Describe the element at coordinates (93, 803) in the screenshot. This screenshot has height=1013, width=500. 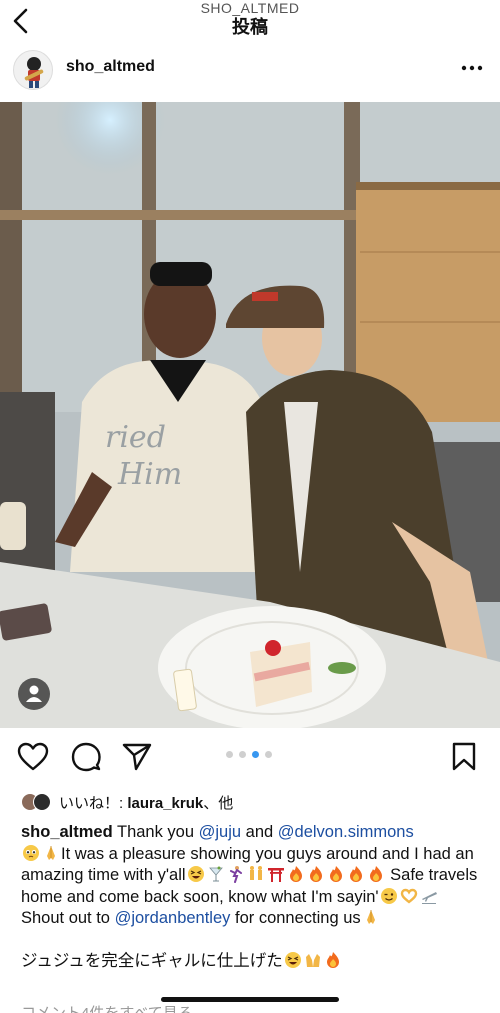
I see `likes-prefix: いいね！:` at that location.